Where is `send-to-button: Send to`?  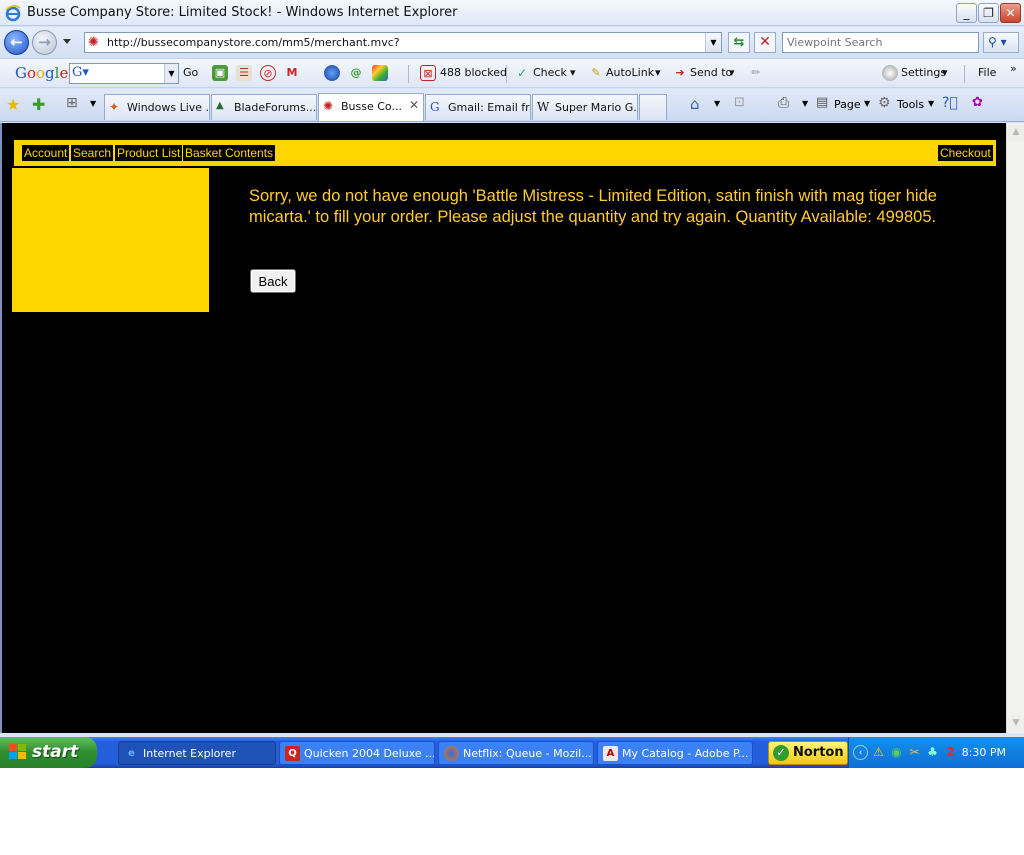 send-to-button: Send to is located at coordinates (711, 72).